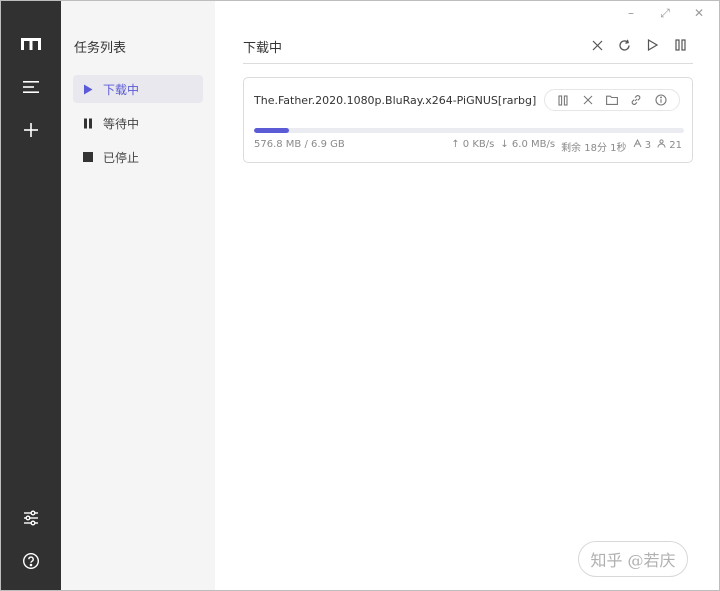  I want to click on refresh-icon, so click(624, 45).